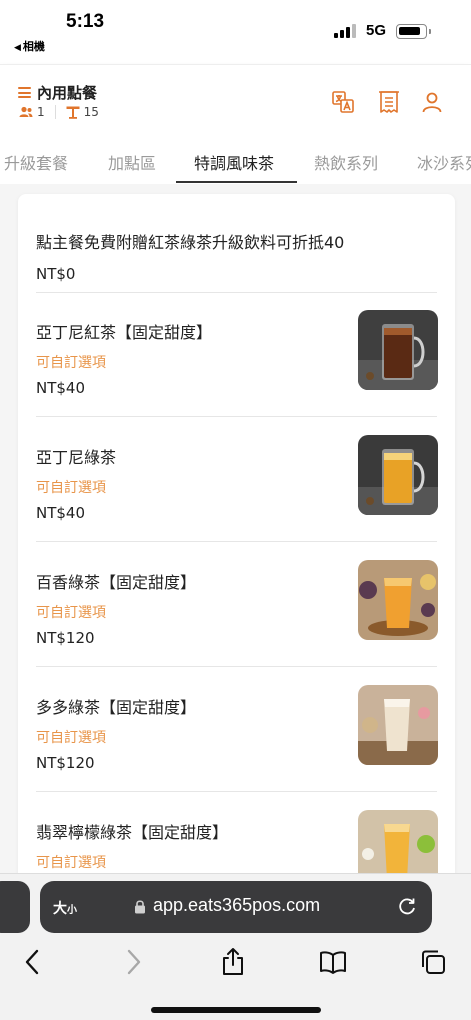 This screenshot has width=471, height=1020. Describe the element at coordinates (60, 909) in the screenshot. I see `text-size-label: 大` at that location.